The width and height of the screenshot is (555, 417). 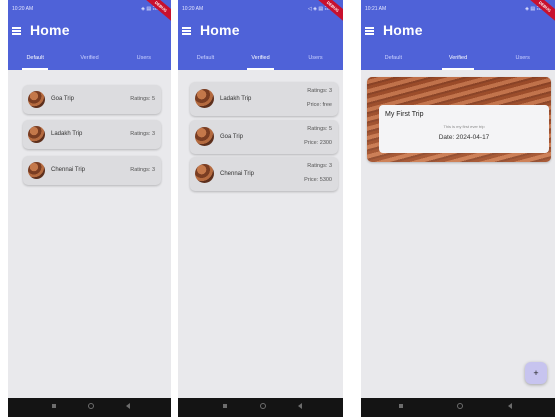 What do you see at coordinates (89, 8) in the screenshot?
I see `status-bar: 10:20 AM ◈ ▤ ☷.ıl ▭` at bounding box center [89, 8].